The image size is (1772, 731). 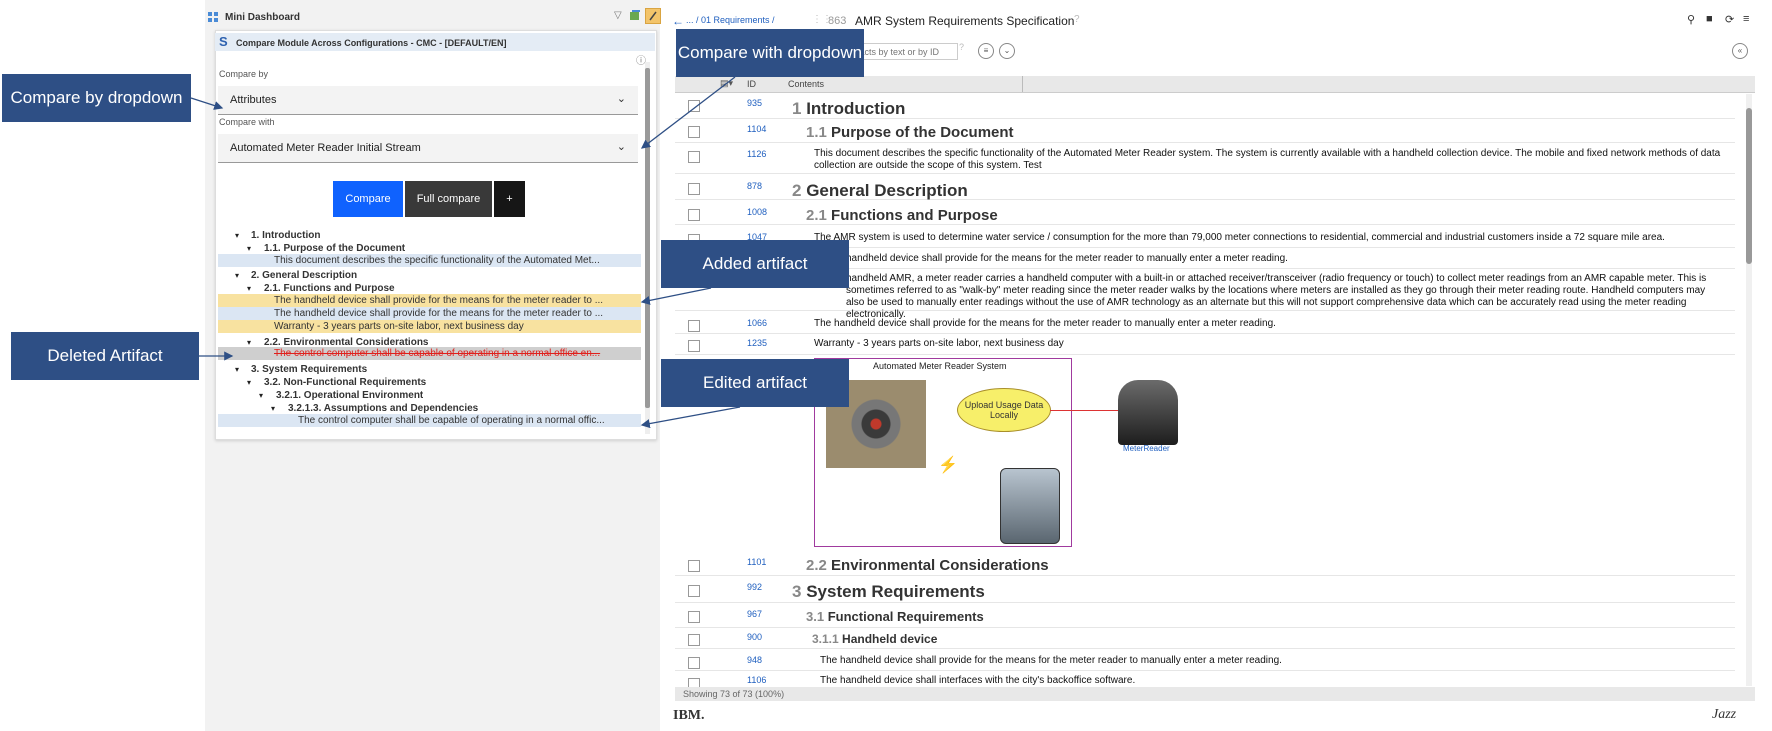 What do you see at coordinates (688, 112) in the screenshot?
I see `arrow-compare-with` at bounding box center [688, 112].